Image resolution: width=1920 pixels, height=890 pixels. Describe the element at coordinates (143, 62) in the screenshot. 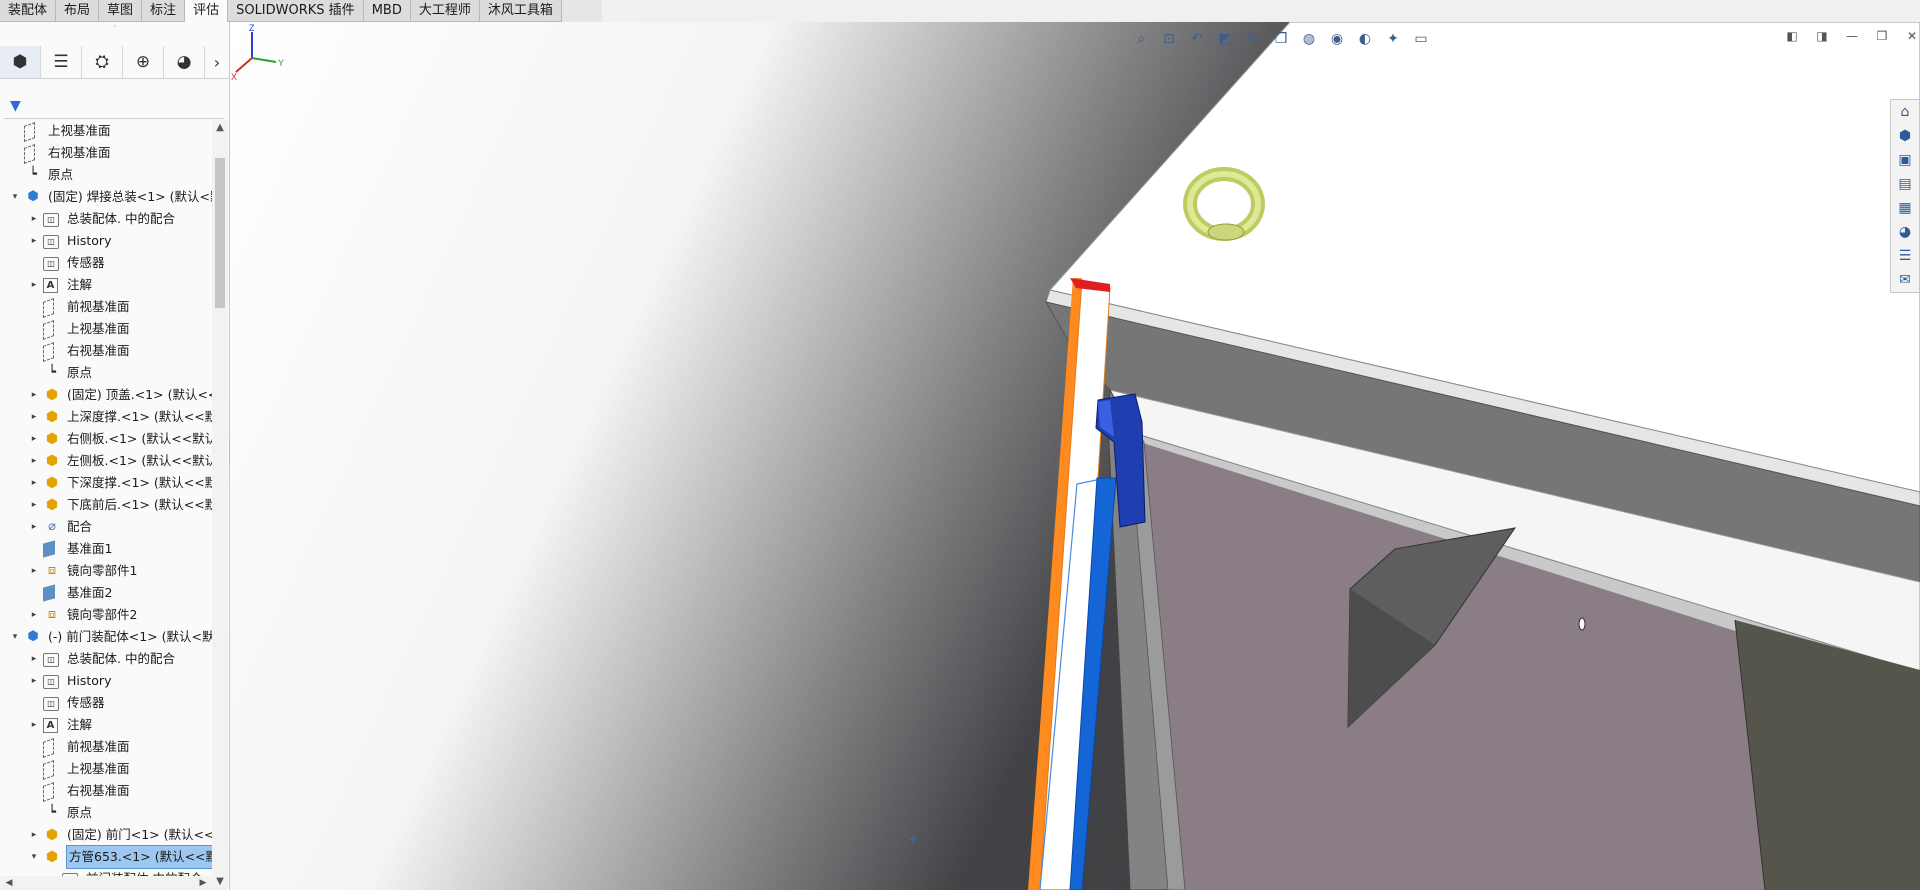

I see `dimxpert-icon: ⊕` at that location.